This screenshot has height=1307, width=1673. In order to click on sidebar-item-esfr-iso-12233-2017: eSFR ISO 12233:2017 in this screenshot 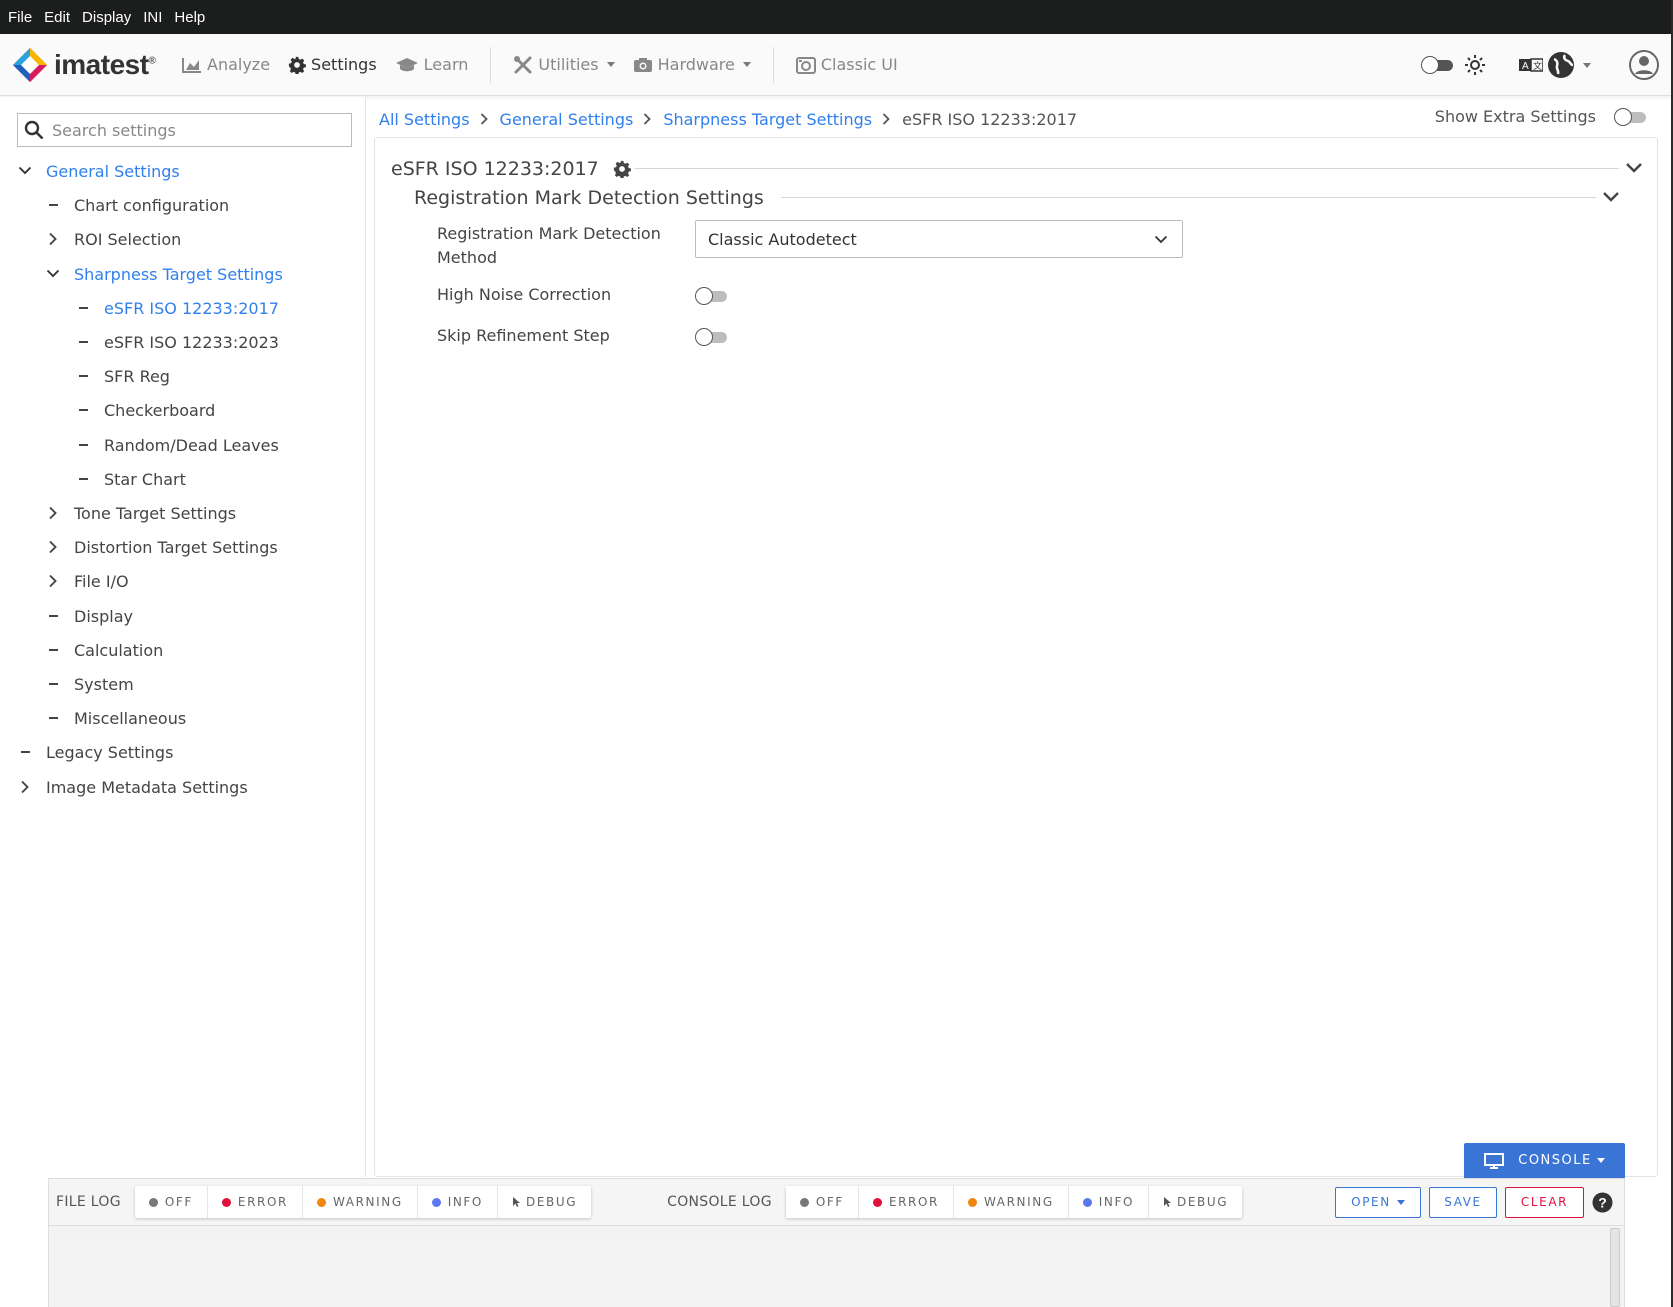, I will do `click(177, 308)`.